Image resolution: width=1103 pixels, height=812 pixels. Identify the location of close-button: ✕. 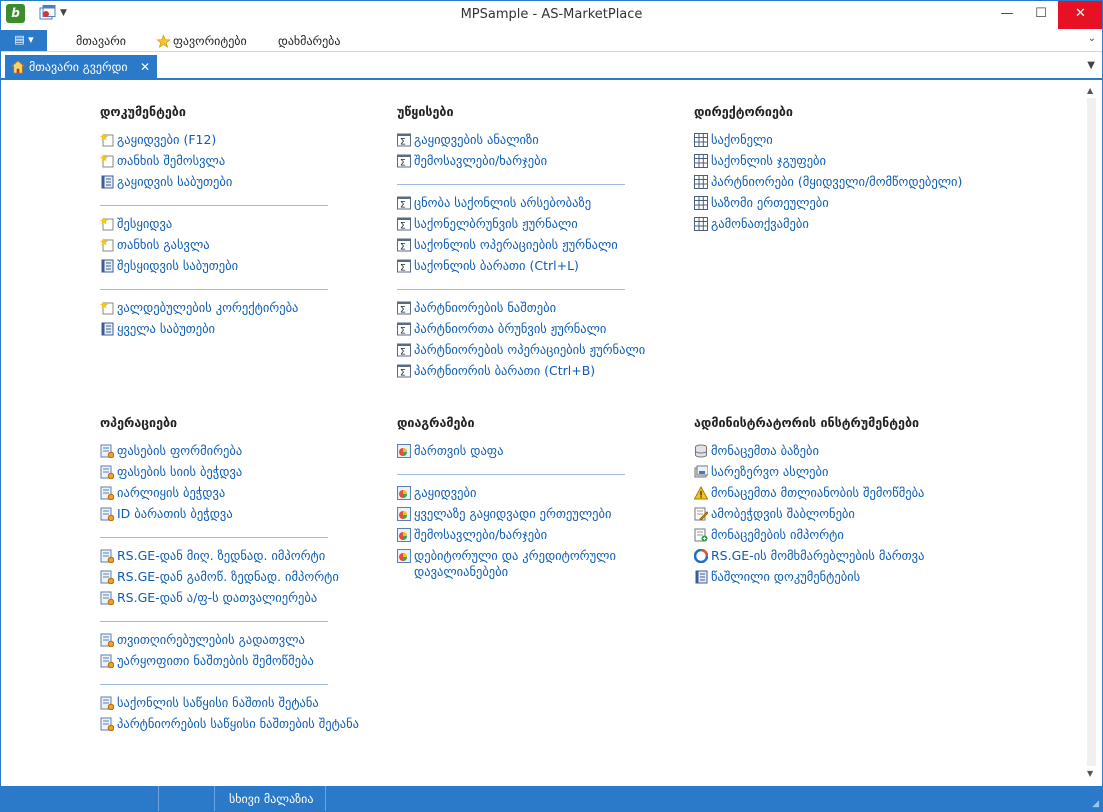
(1080, 14).